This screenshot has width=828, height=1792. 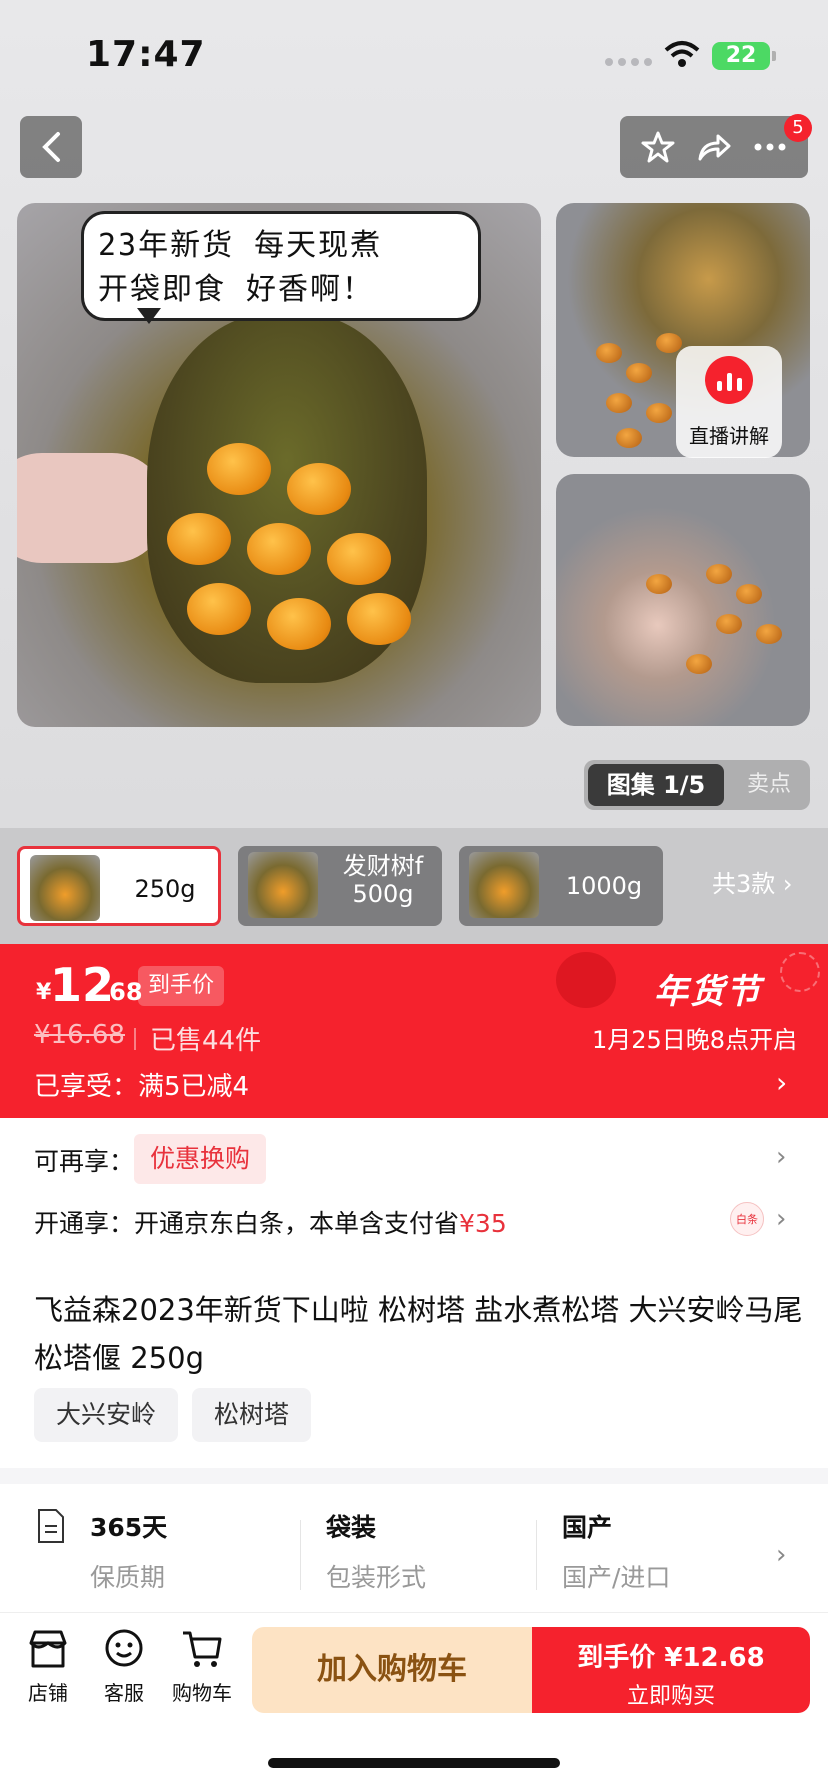 What do you see at coordinates (586, 980) in the screenshot?
I see `lantern-decoration` at bounding box center [586, 980].